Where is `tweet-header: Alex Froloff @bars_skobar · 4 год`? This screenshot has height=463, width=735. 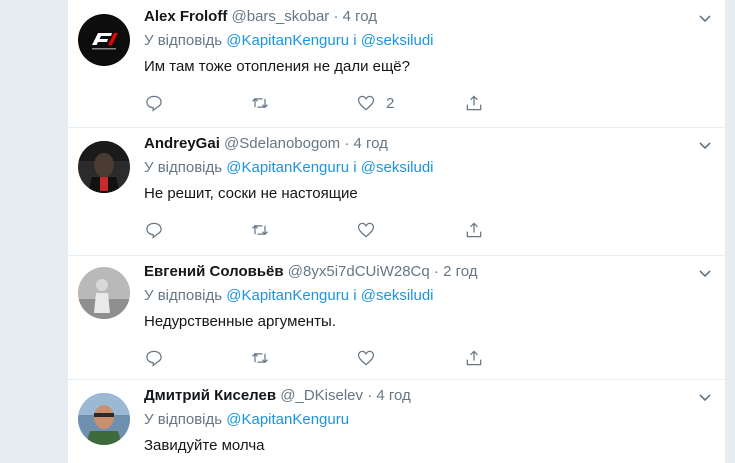
tweet-header: Alex Froloff @bars_skobar · 4 год is located at coordinates (260, 16).